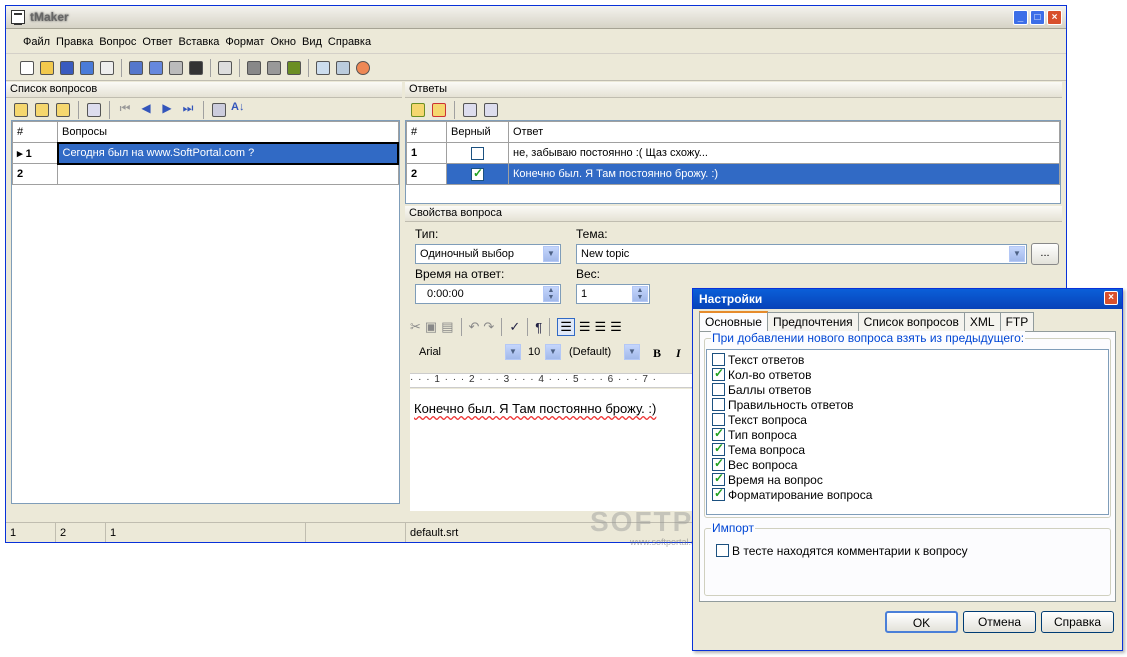  I want to click on new-icon, so click(27, 68).